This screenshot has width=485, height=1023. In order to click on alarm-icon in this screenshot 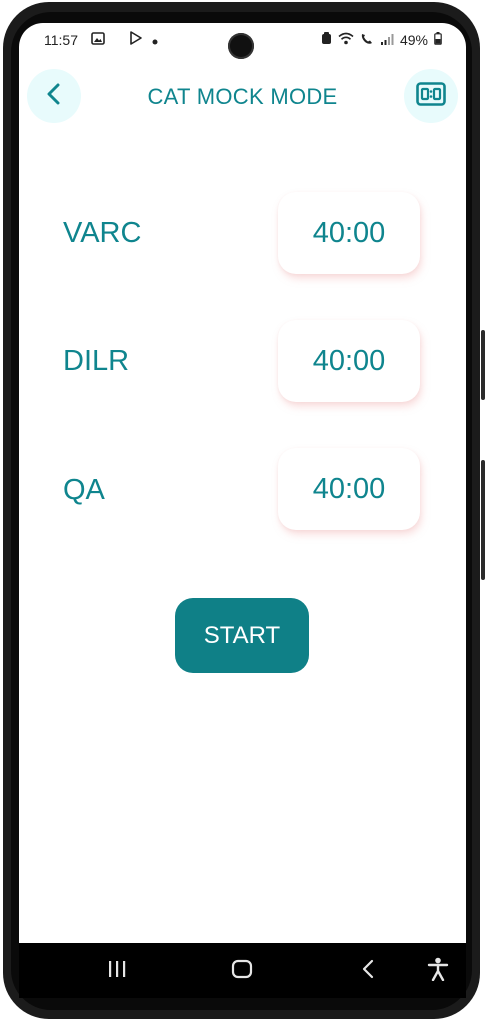, I will do `click(326, 39)`.